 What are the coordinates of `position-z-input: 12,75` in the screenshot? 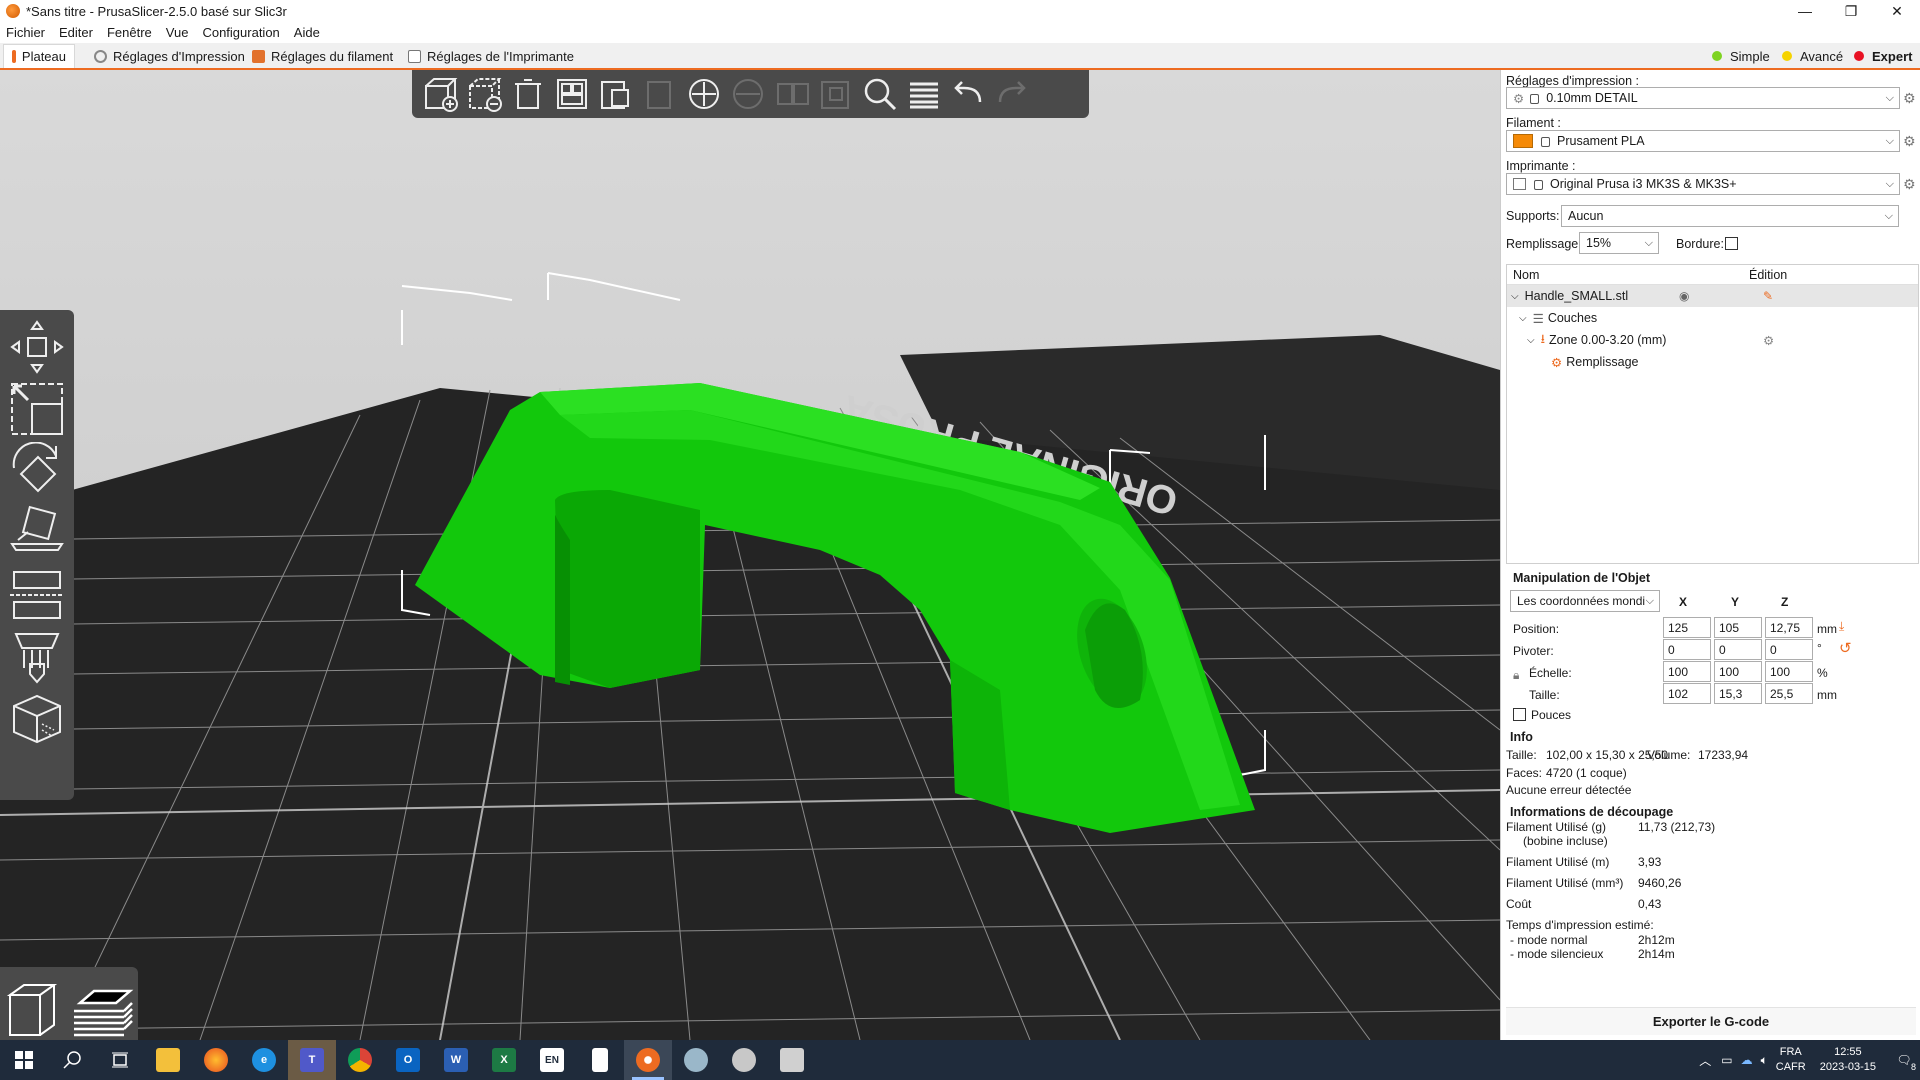 It's located at (1789, 627).